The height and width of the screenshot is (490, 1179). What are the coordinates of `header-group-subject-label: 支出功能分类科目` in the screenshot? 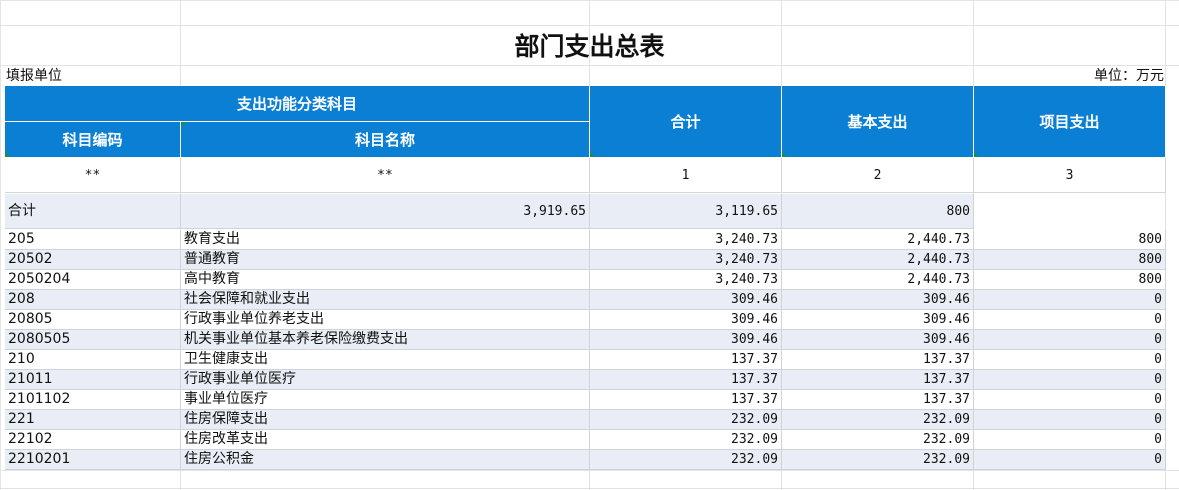 It's located at (296, 104).